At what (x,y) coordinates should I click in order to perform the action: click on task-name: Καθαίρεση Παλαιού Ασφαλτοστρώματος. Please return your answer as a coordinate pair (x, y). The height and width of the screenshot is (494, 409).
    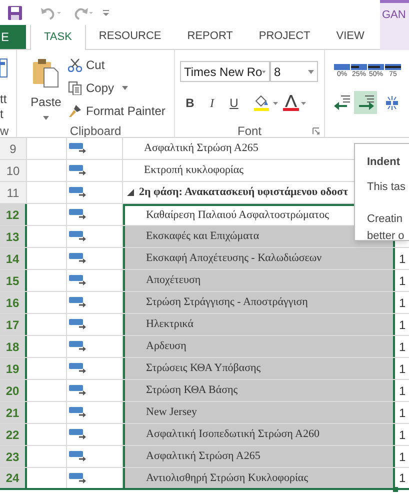
    Looking at the image, I should click on (237, 216).